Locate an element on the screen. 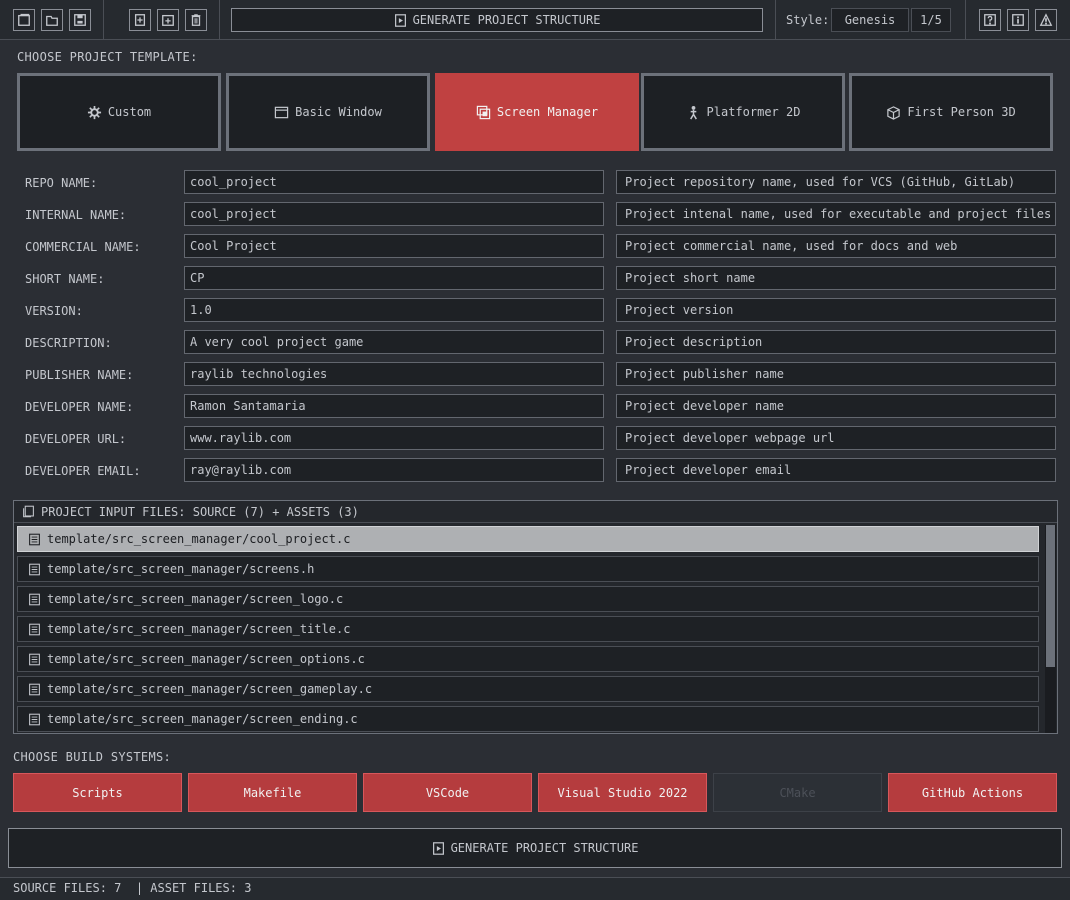 The height and width of the screenshot is (900, 1070). template-label: Platformer 2D is located at coordinates (753, 112).